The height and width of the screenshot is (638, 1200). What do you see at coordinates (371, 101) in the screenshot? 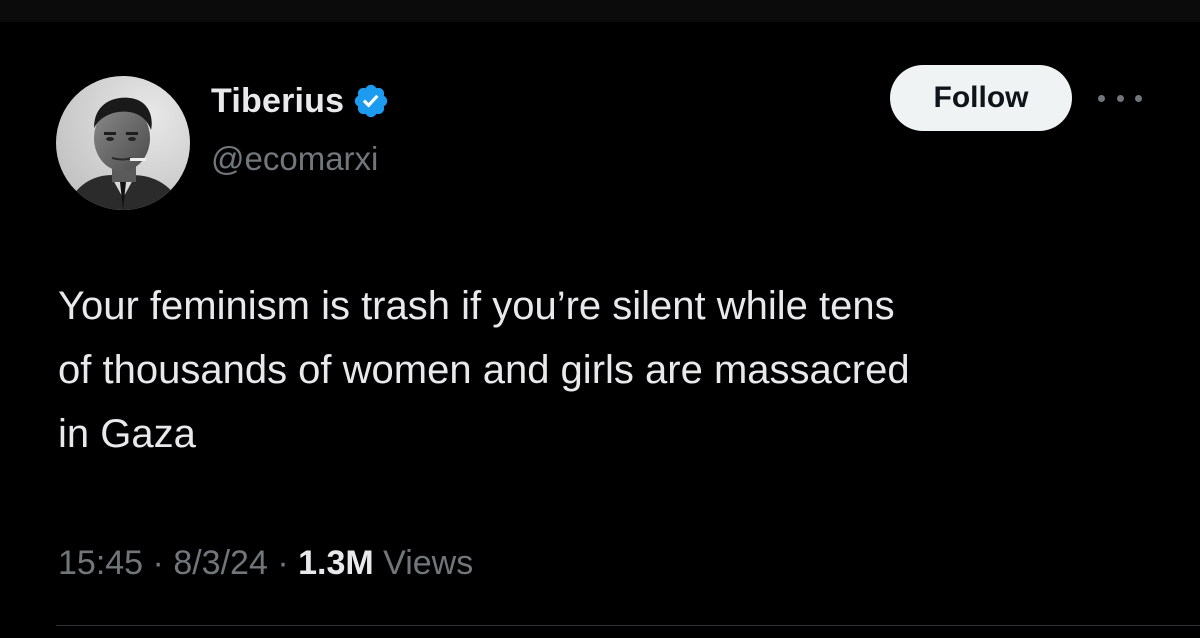
I see `verified-badge-icon` at bounding box center [371, 101].